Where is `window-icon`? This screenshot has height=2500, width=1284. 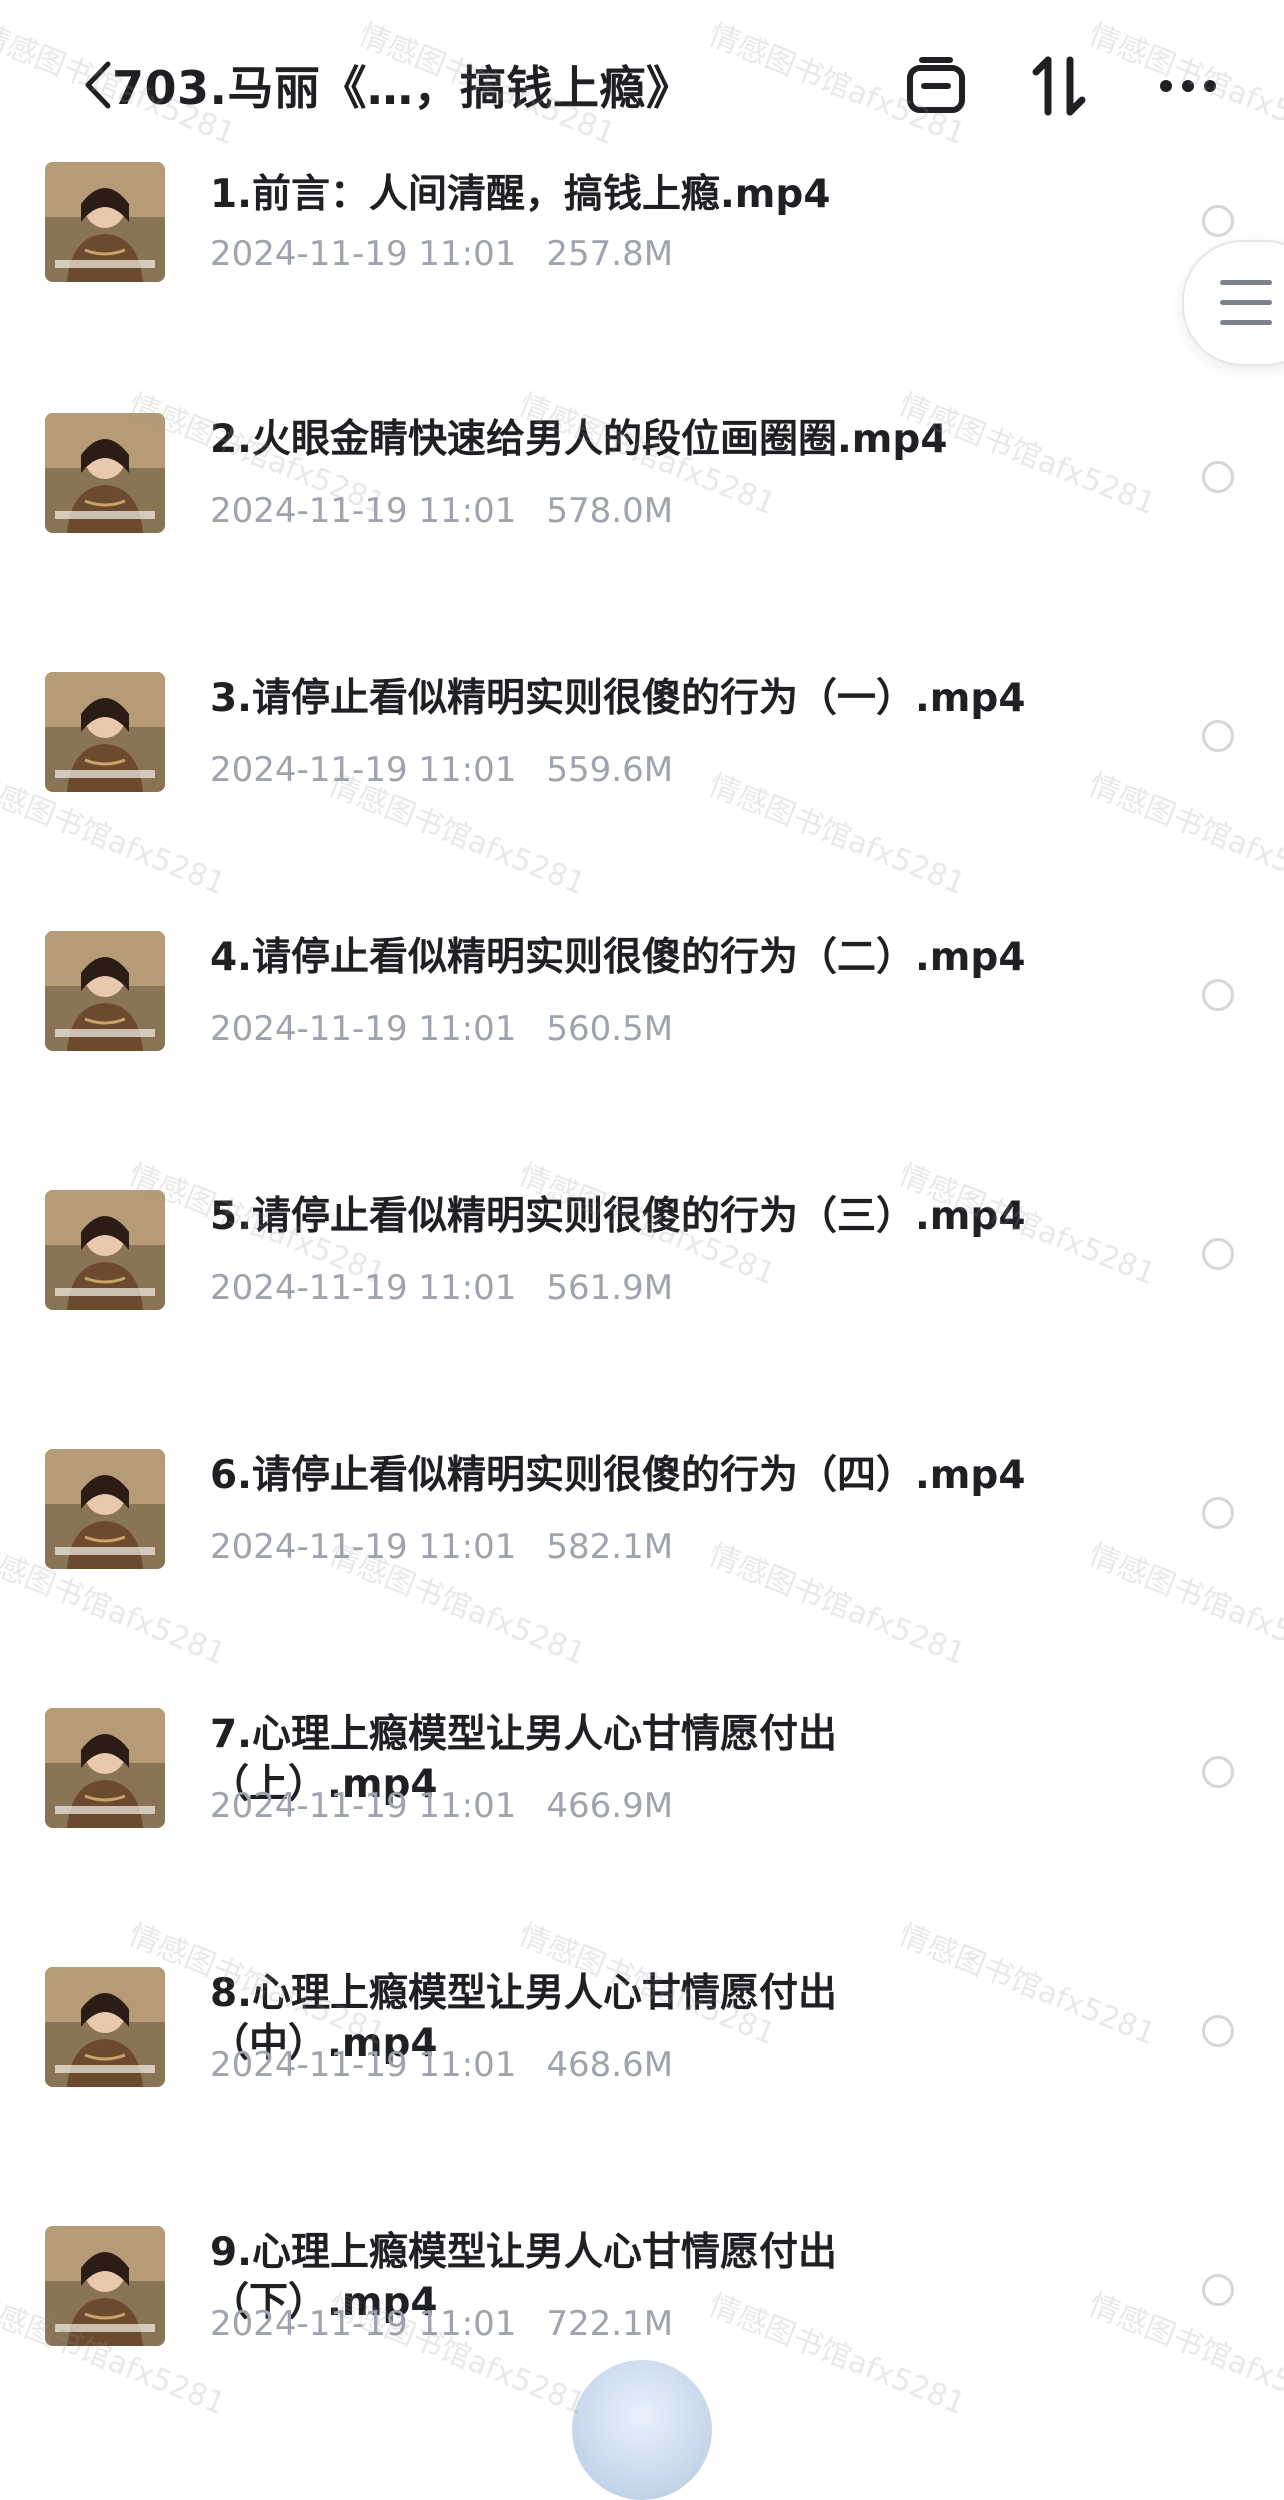 window-icon is located at coordinates (936, 86).